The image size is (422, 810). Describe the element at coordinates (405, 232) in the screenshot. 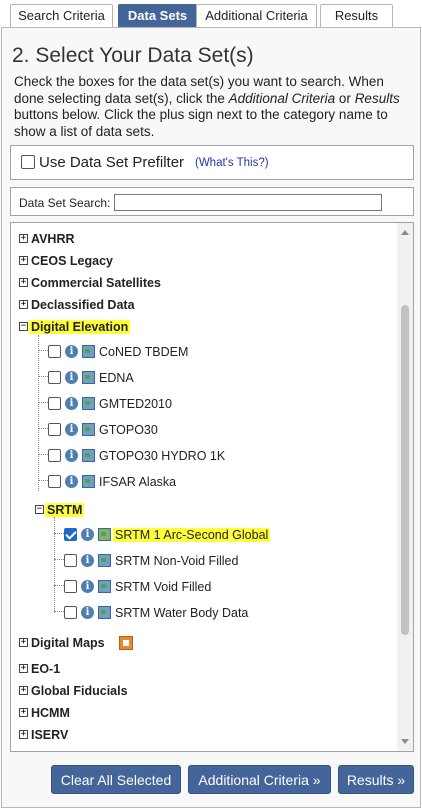

I see `scroll-up-arrow-icon` at that location.